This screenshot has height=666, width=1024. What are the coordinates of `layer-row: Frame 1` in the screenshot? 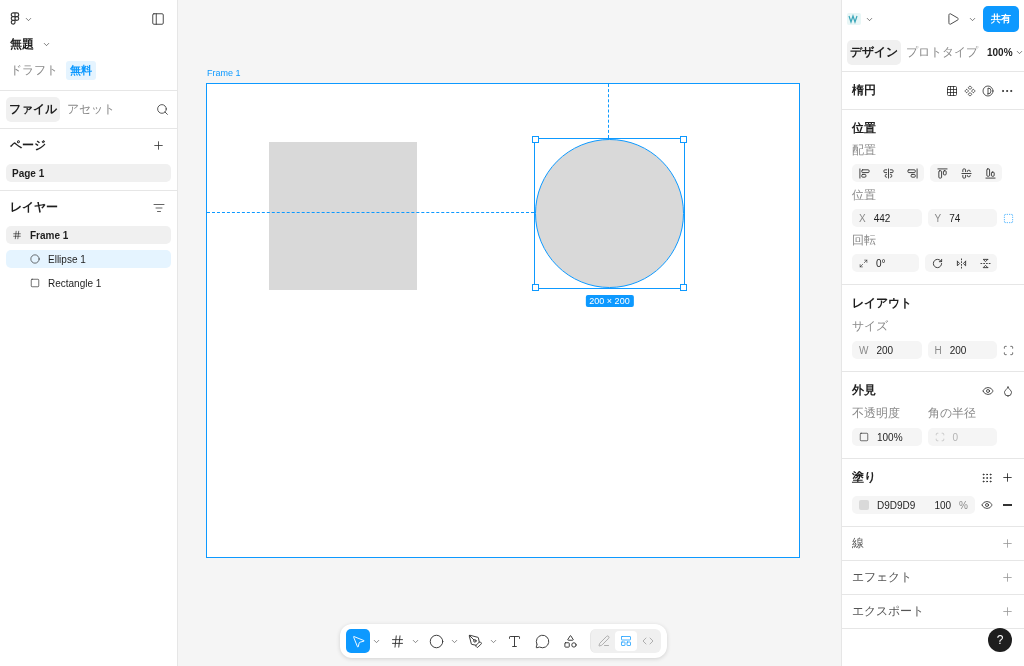 It's located at (88, 235).